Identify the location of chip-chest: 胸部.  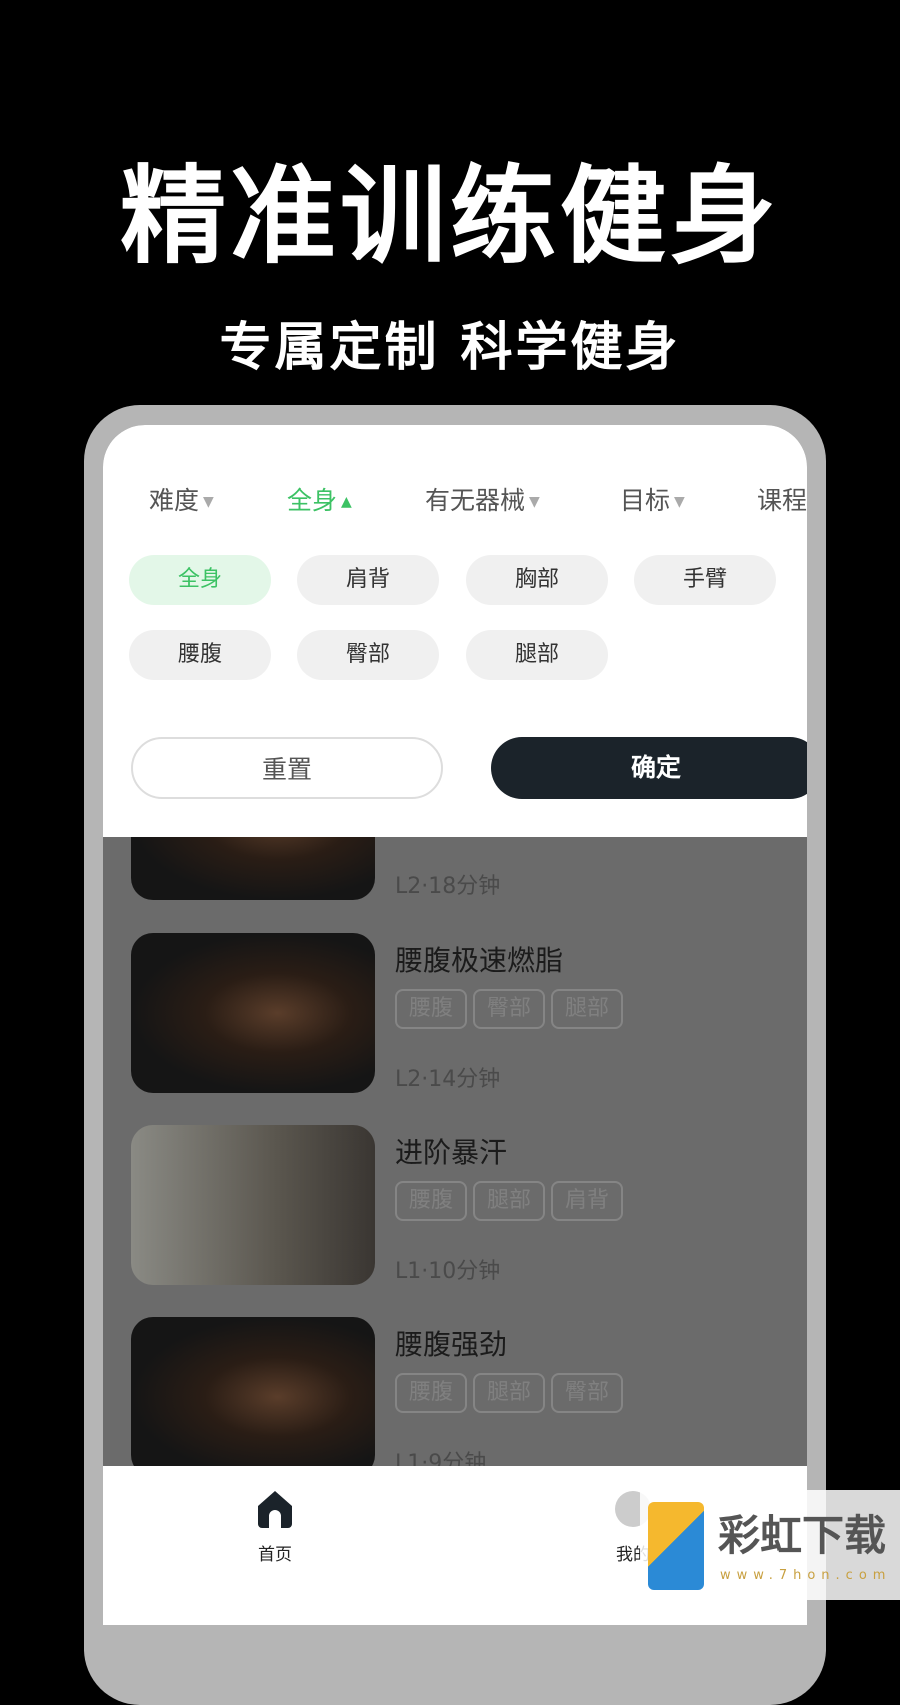
(537, 580).